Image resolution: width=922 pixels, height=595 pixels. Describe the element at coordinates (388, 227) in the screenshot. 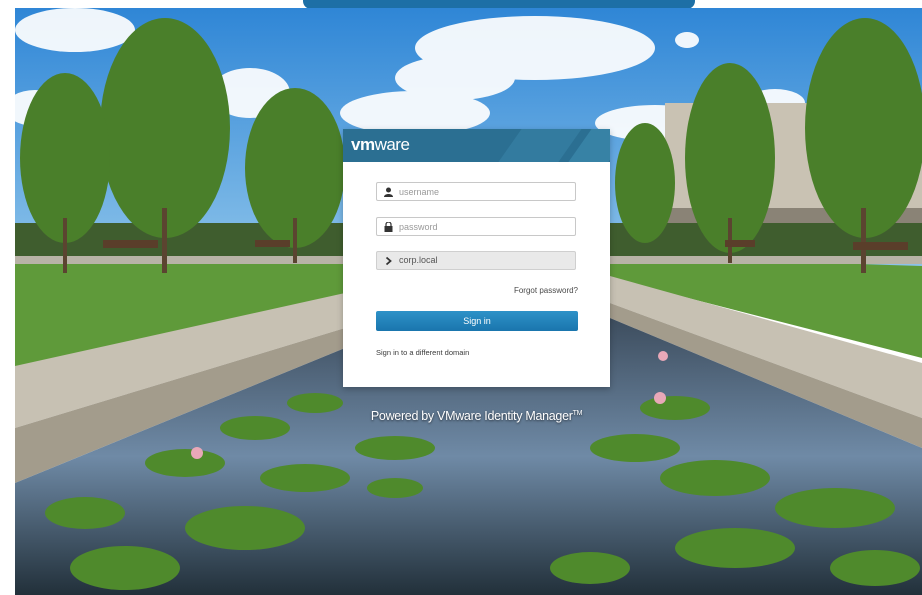

I see `lock-icon` at that location.